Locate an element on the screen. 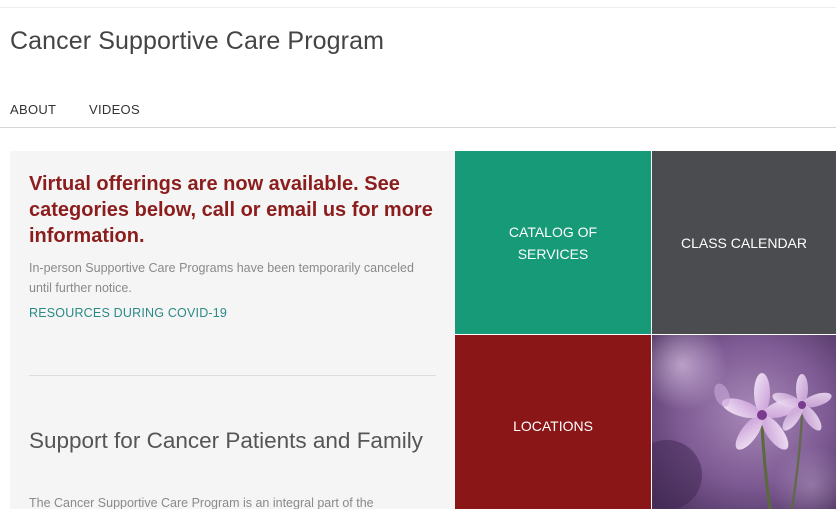  nav-item-videos: VIDEOS is located at coordinates (114, 109).